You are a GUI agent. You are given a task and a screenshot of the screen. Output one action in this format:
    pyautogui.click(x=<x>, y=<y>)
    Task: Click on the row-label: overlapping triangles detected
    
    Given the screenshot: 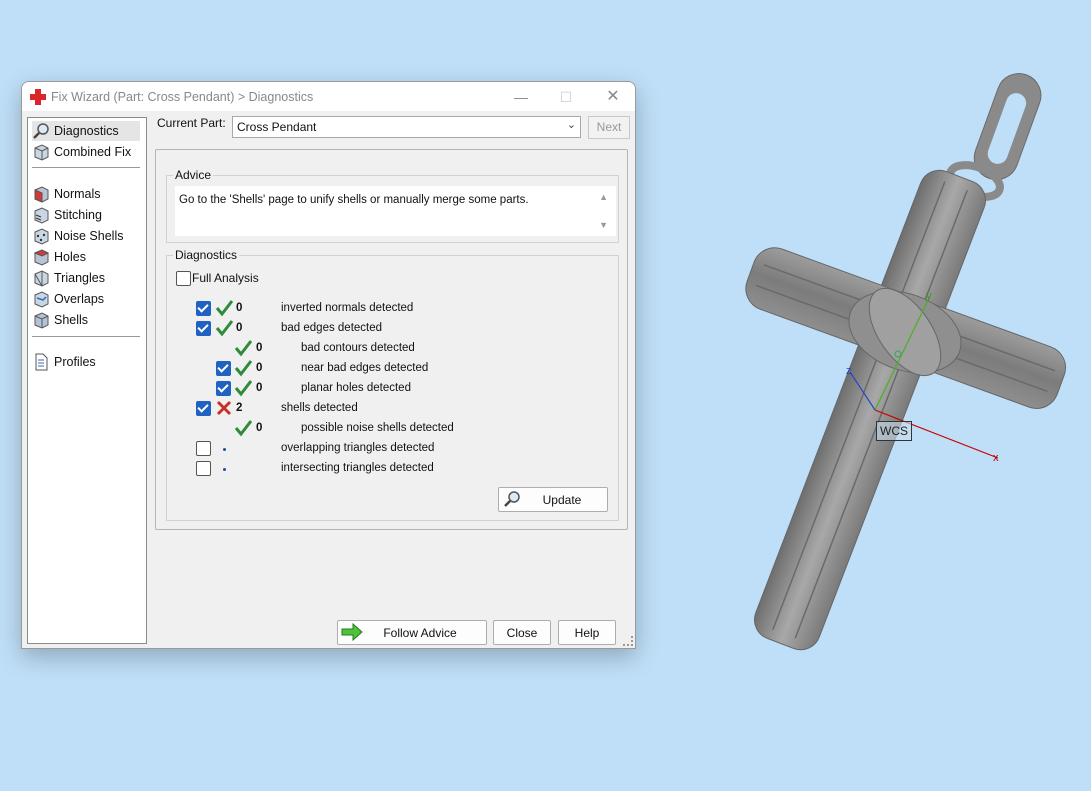 What is the action you would take?
    pyautogui.click(x=358, y=448)
    